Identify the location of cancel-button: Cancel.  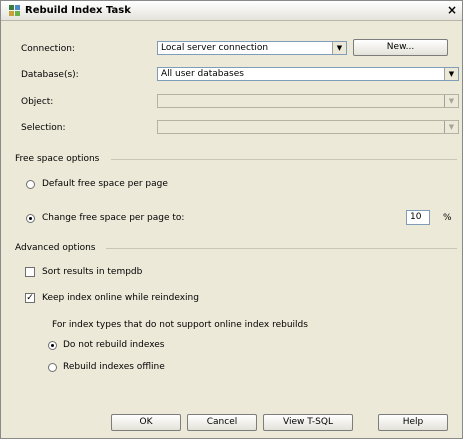
(222, 422).